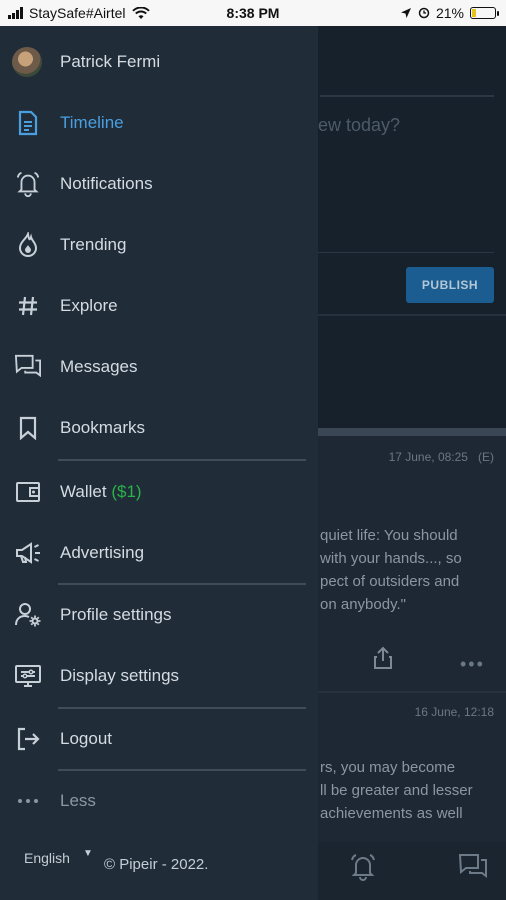  What do you see at coordinates (88, 853) in the screenshot?
I see `caret-down-icon: ▼` at bounding box center [88, 853].